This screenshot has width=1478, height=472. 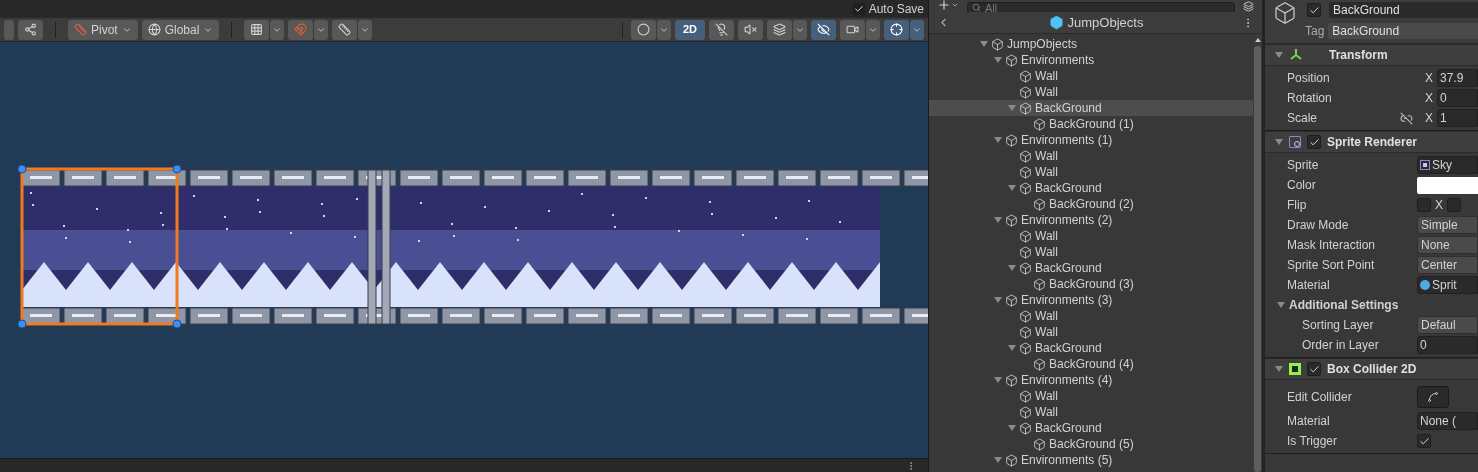 I want to click on dropdown-field: Defaul, so click(x=1447, y=325).